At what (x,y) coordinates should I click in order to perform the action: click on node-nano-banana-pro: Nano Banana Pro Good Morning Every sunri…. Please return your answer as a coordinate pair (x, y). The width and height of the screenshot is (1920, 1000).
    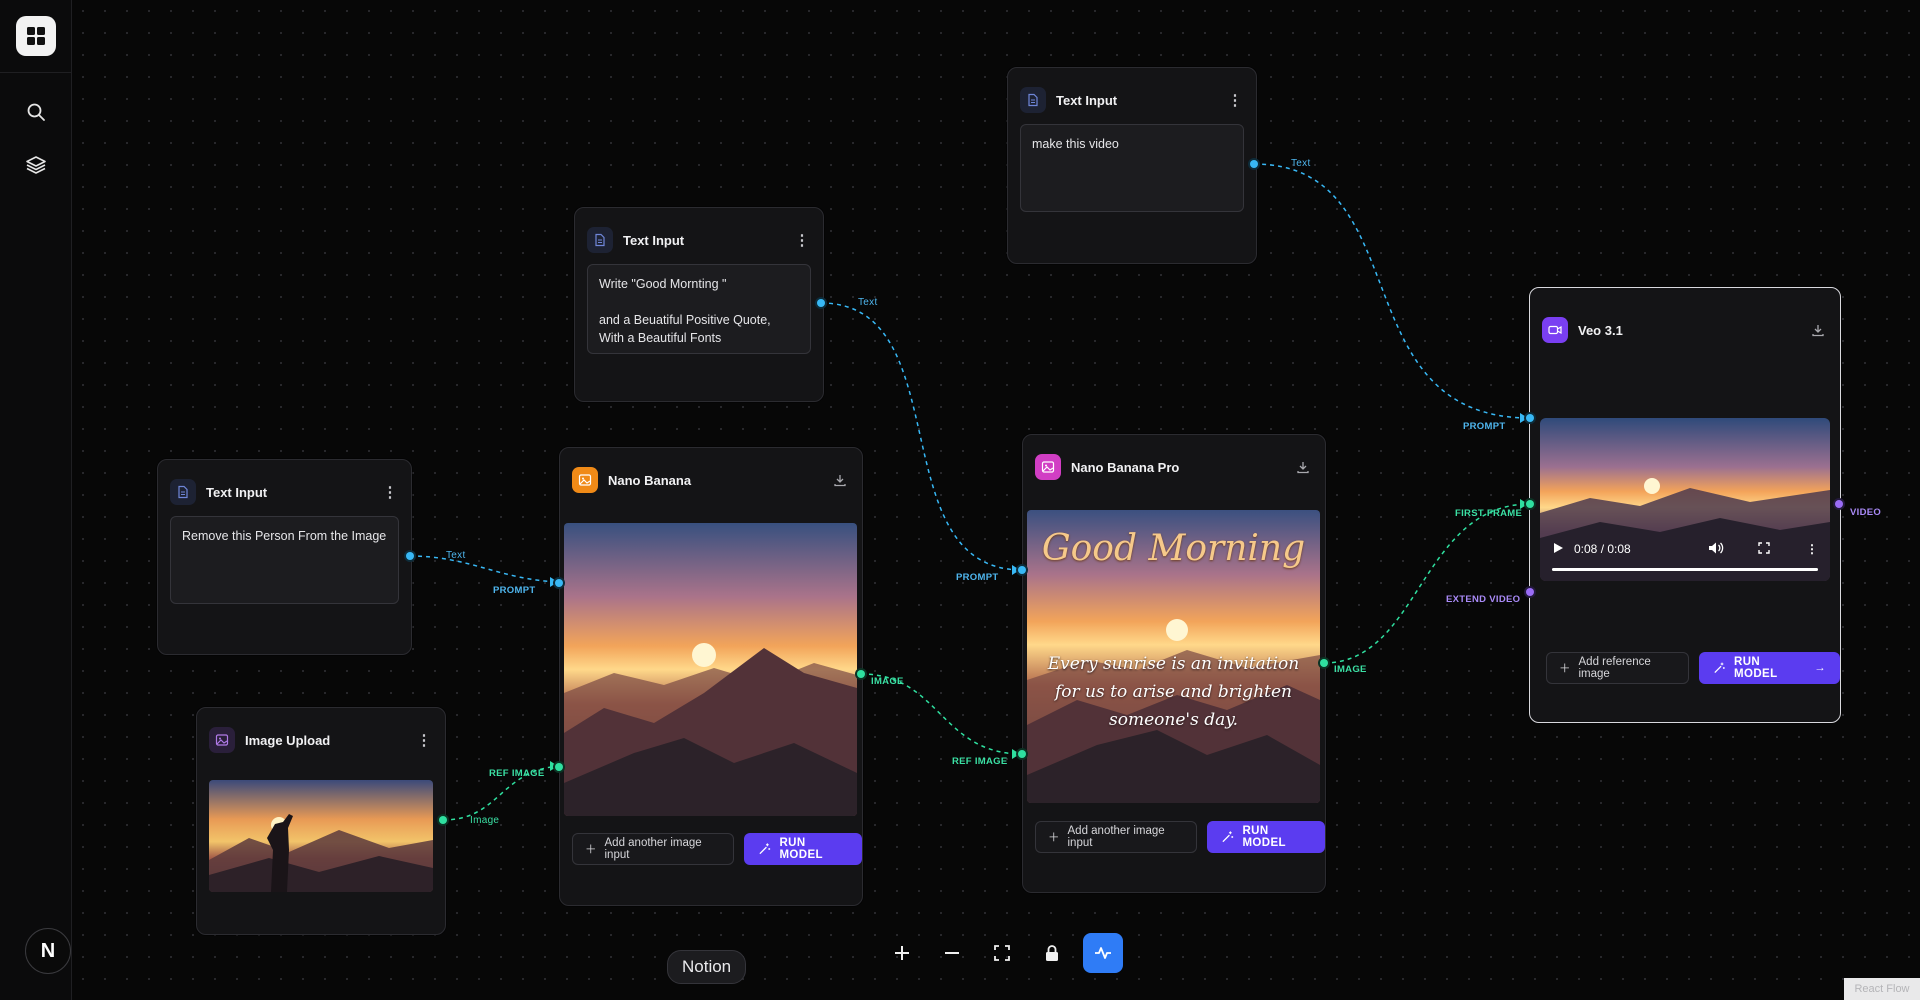
    Looking at the image, I should click on (1174, 663).